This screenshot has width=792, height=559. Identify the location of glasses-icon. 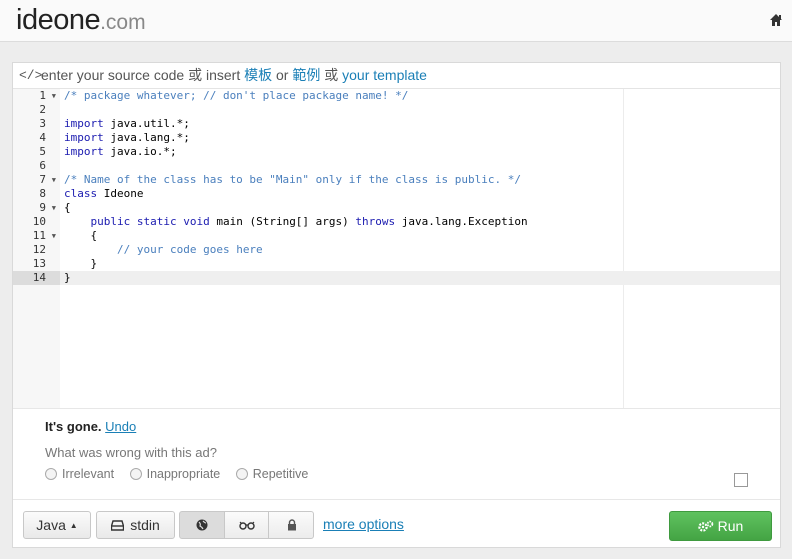
(247, 525).